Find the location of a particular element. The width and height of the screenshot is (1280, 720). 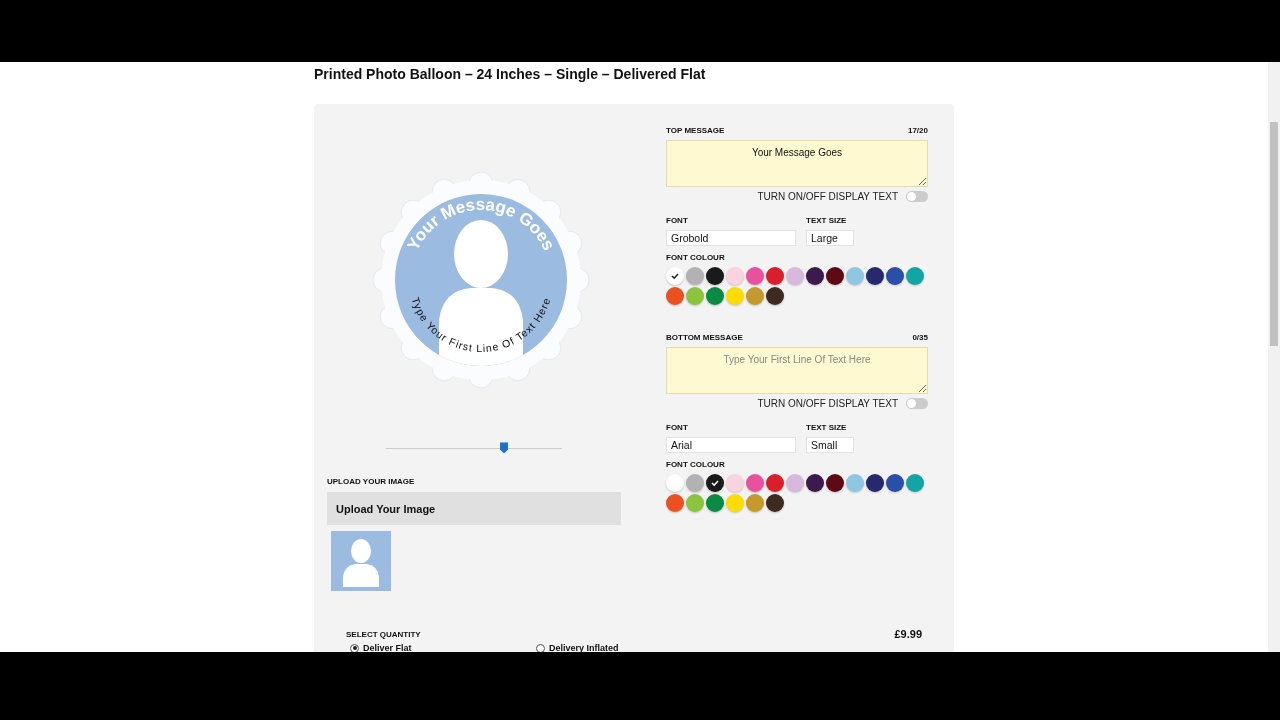

scrollbar is located at coordinates (1274, 357).